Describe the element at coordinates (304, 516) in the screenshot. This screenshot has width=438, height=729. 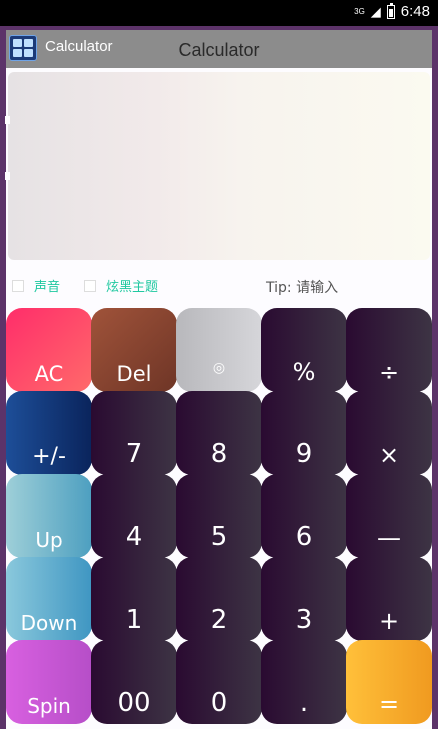
I see `digit-6-button: 6` at that location.